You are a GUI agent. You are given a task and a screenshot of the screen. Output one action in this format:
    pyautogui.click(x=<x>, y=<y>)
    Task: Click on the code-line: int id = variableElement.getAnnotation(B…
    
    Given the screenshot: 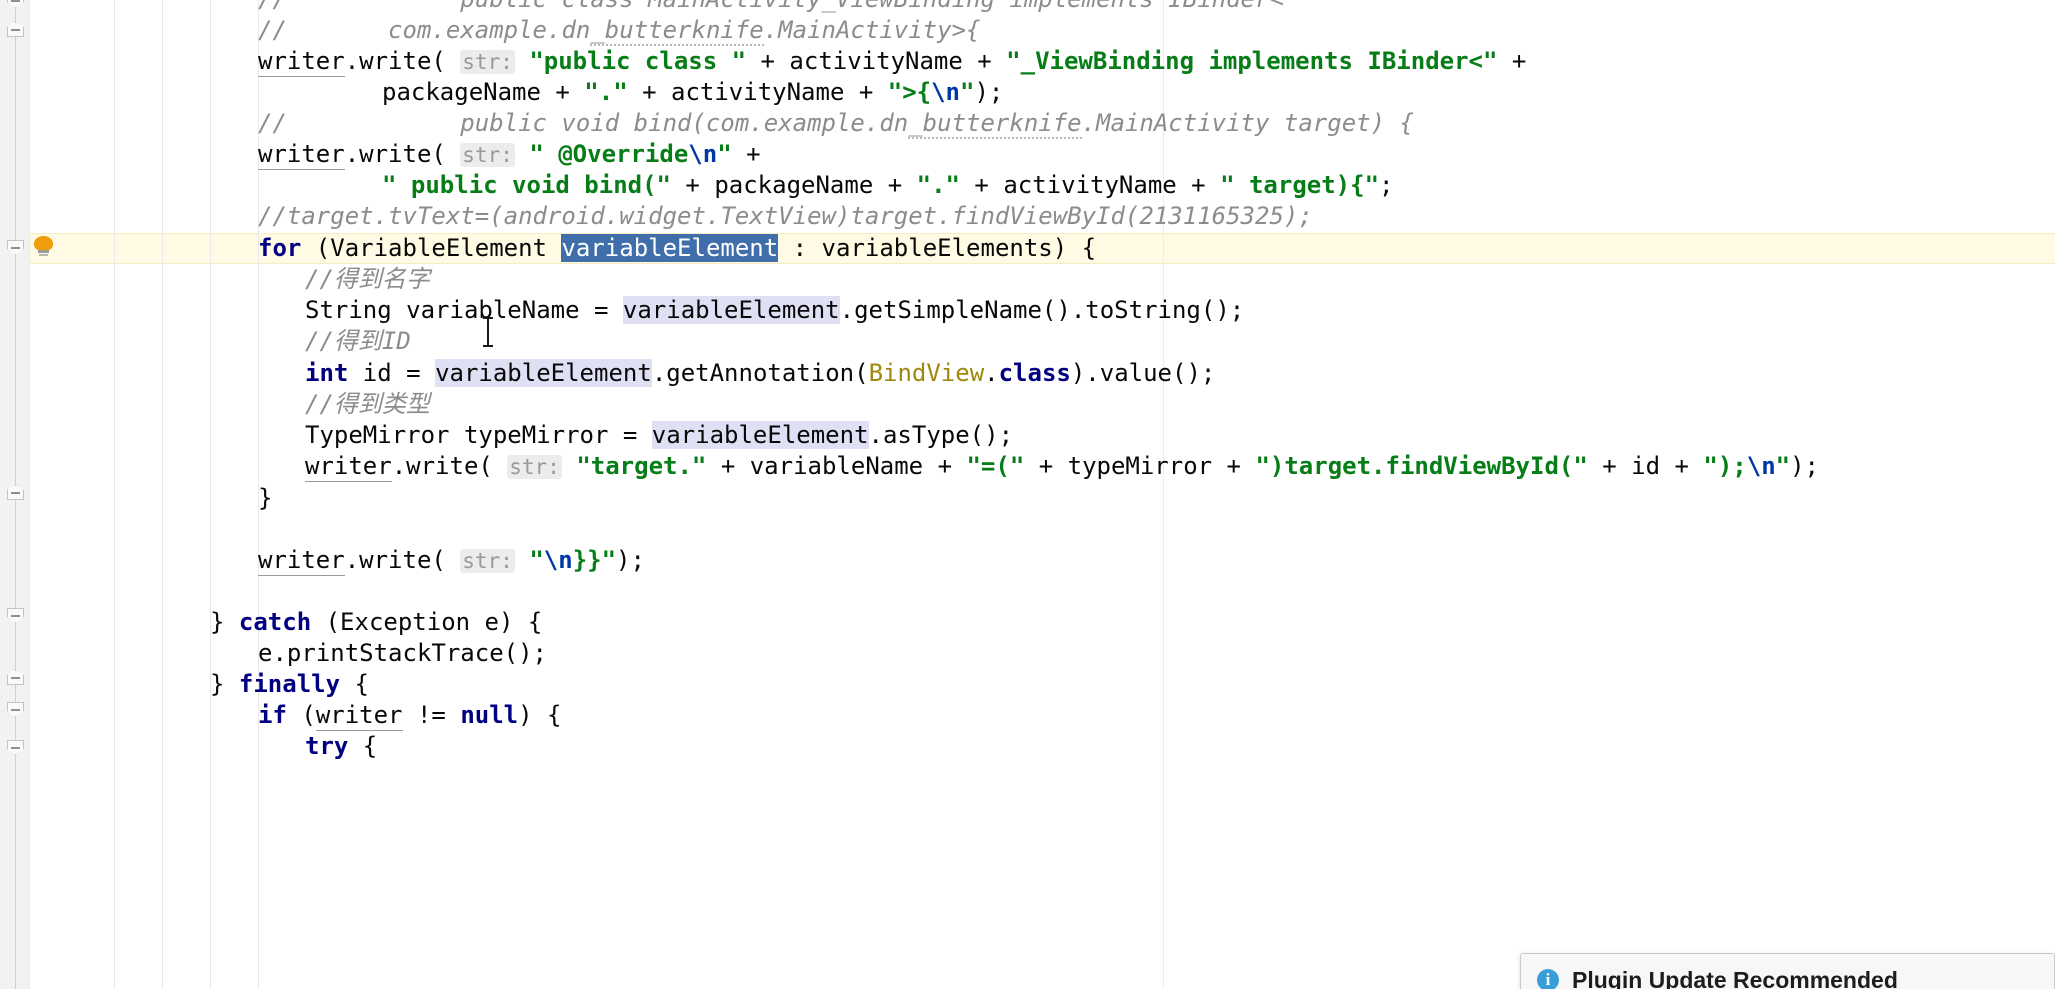 What is the action you would take?
    pyautogui.click(x=760, y=373)
    